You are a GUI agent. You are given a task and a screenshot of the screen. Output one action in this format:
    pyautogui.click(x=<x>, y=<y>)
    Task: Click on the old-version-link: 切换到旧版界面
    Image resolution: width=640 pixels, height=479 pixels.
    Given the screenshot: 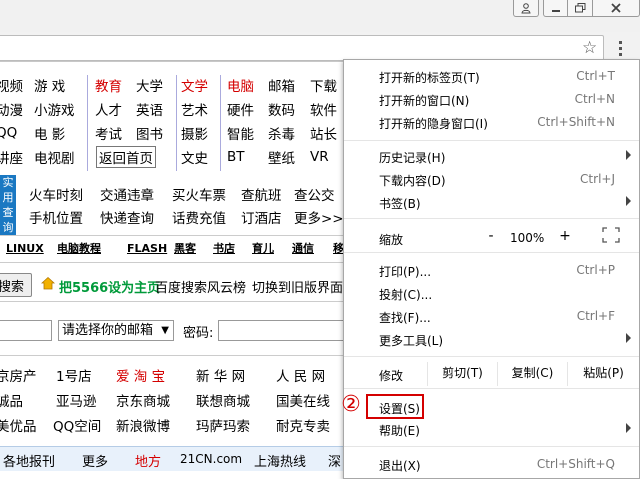 What is the action you would take?
    pyautogui.click(x=297, y=286)
    